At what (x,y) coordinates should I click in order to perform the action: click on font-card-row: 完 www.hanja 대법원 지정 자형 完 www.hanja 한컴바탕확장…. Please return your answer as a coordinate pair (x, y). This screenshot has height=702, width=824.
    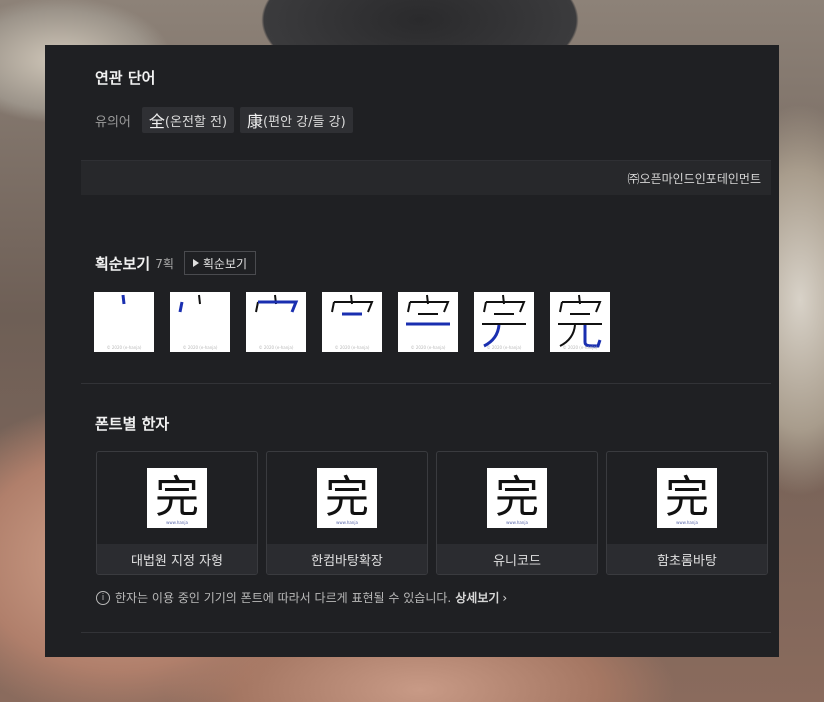
    Looking at the image, I should click on (436, 513).